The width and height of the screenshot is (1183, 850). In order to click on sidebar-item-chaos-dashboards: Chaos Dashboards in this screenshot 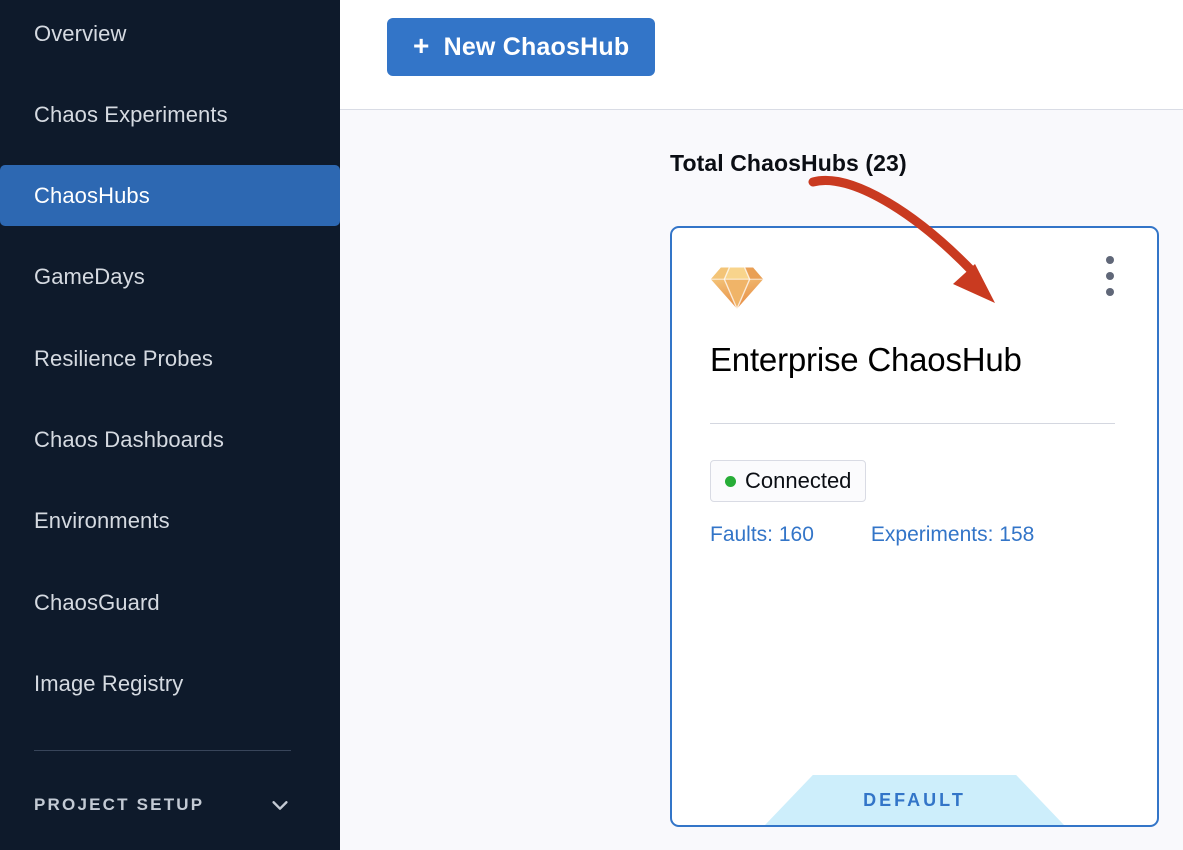, I will do `click(170, 439)`.